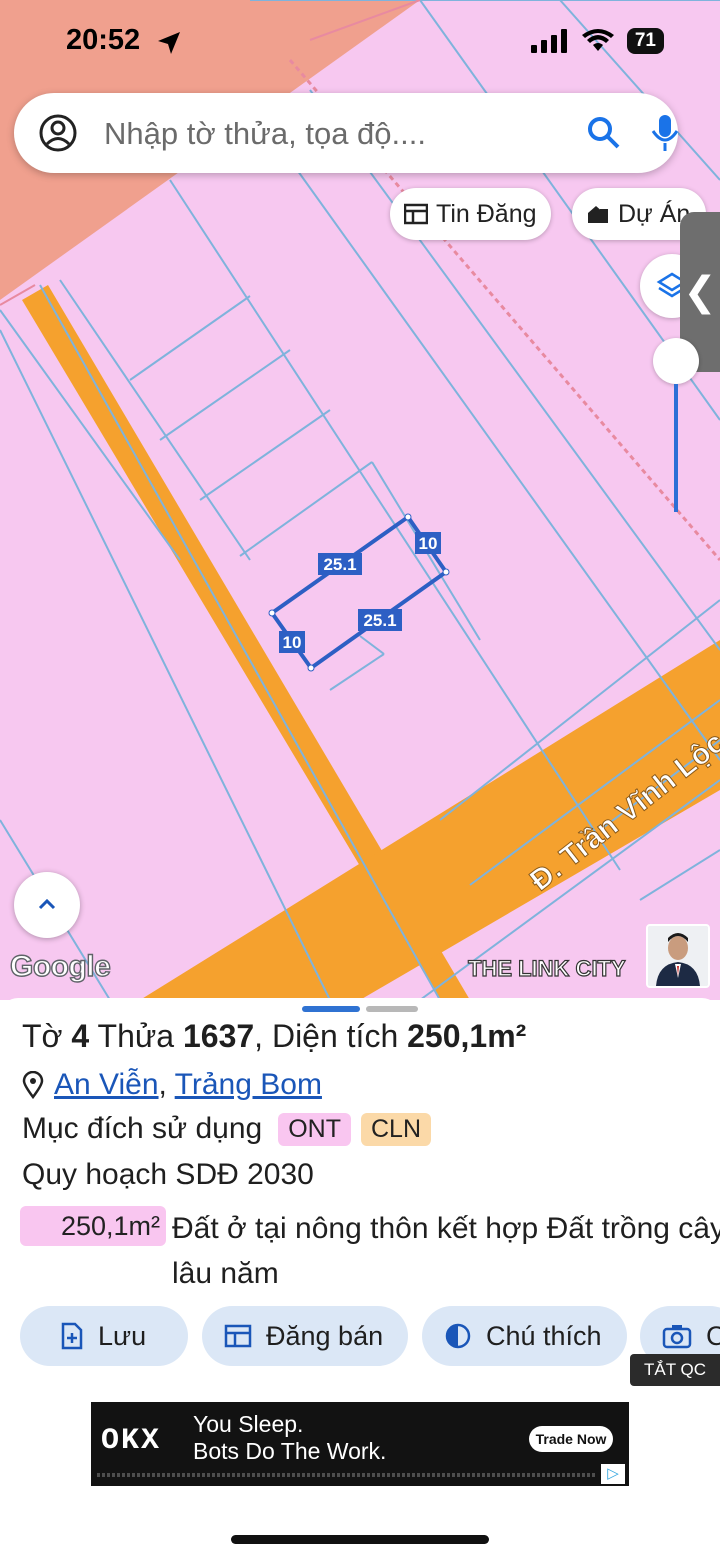  I want to click on district-link: Trảng Bom, so click(248, 1084).